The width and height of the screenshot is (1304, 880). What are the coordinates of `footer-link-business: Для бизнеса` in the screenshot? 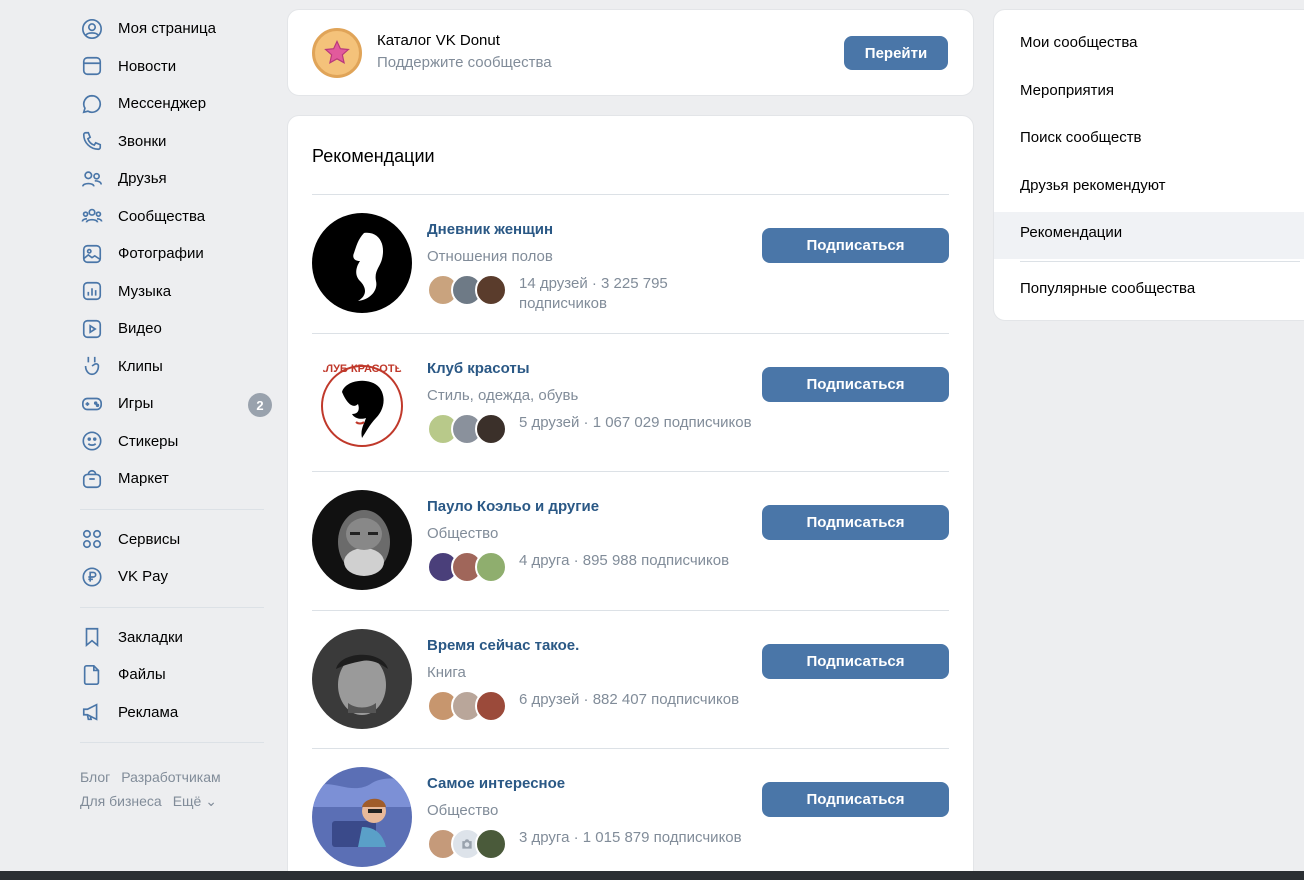 It's located at (121, 801).